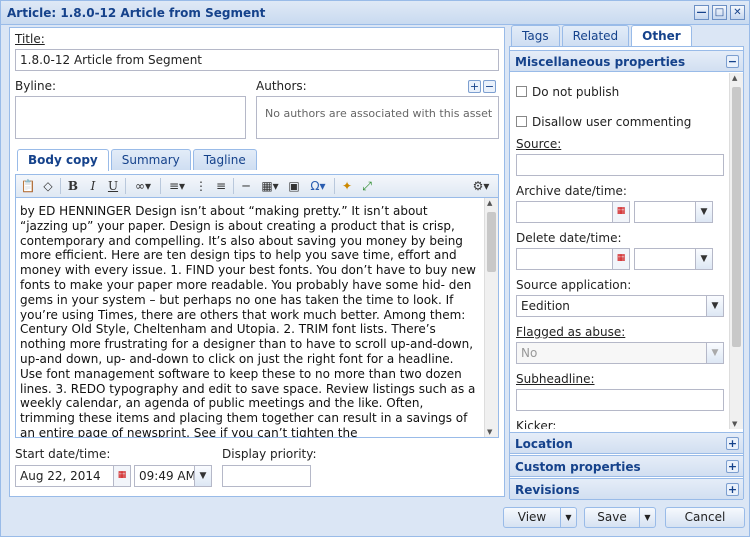 The width and height of the screenshot is (750, 537). I want to click on title-input: 1.8.0-12 Article from Segment, so click(257, 60).